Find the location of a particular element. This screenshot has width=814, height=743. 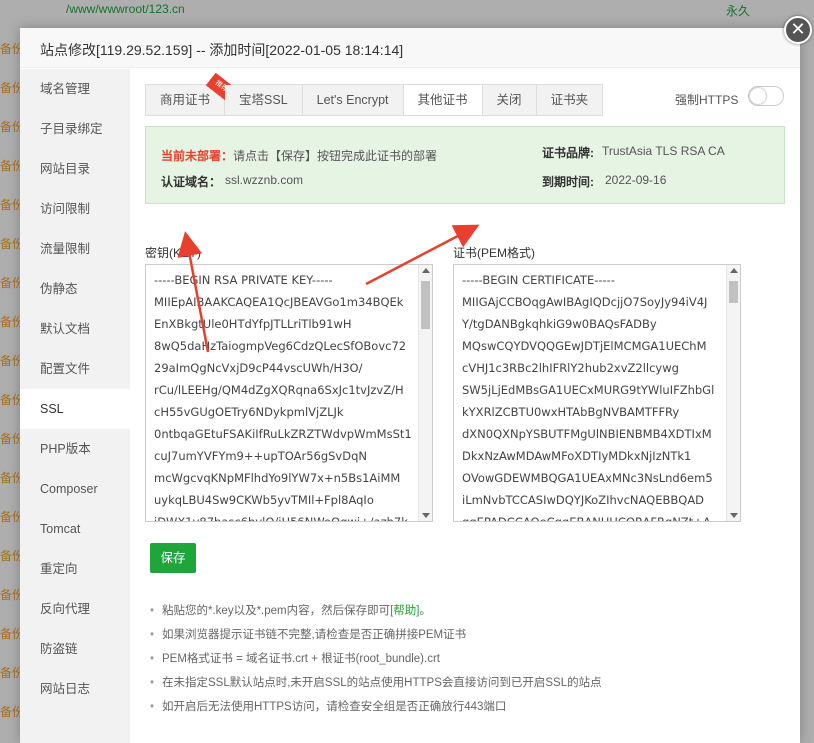

text-line: 8wQ5daHzTaiogmpVeg6CdzQLecSfOBovc72 is located at coordinates (280, 346).